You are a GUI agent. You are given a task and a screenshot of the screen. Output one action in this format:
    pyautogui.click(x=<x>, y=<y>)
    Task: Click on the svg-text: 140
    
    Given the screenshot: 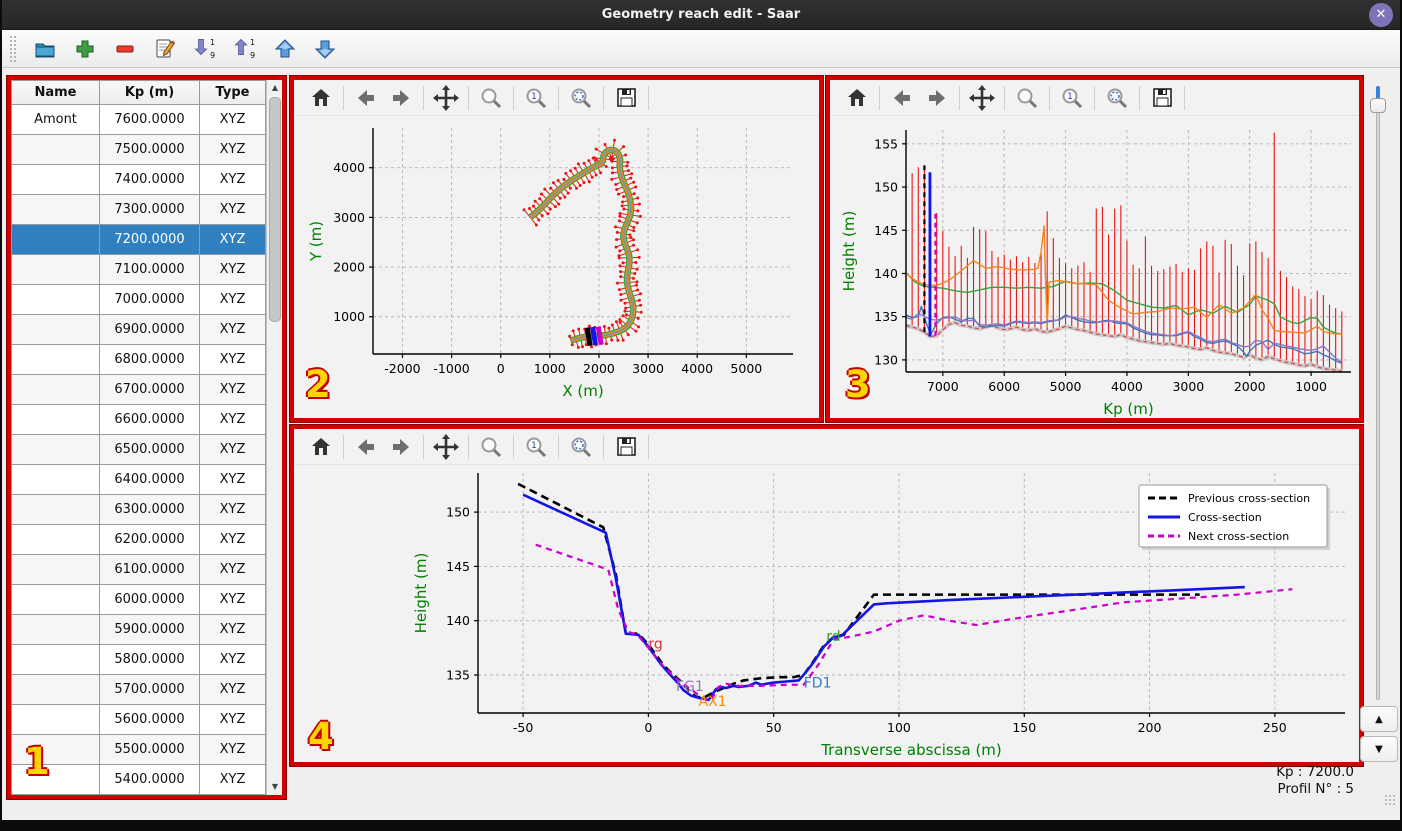 What is the action you would take?
    pyautogui.click(x=458, y=620)
    